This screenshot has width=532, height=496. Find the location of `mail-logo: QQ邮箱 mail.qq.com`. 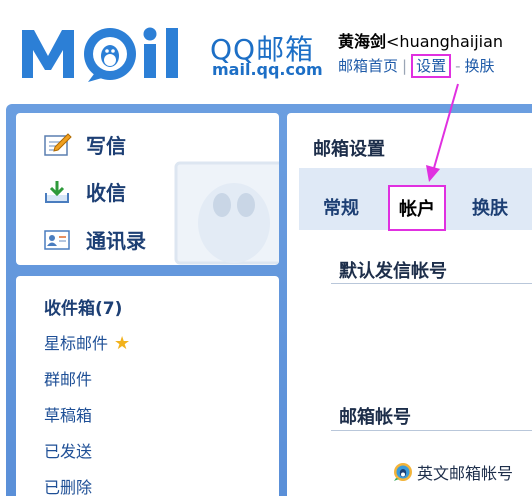

mail-logo: QQ邮箱 mail.qq.com is located at coordinates (170, 53).